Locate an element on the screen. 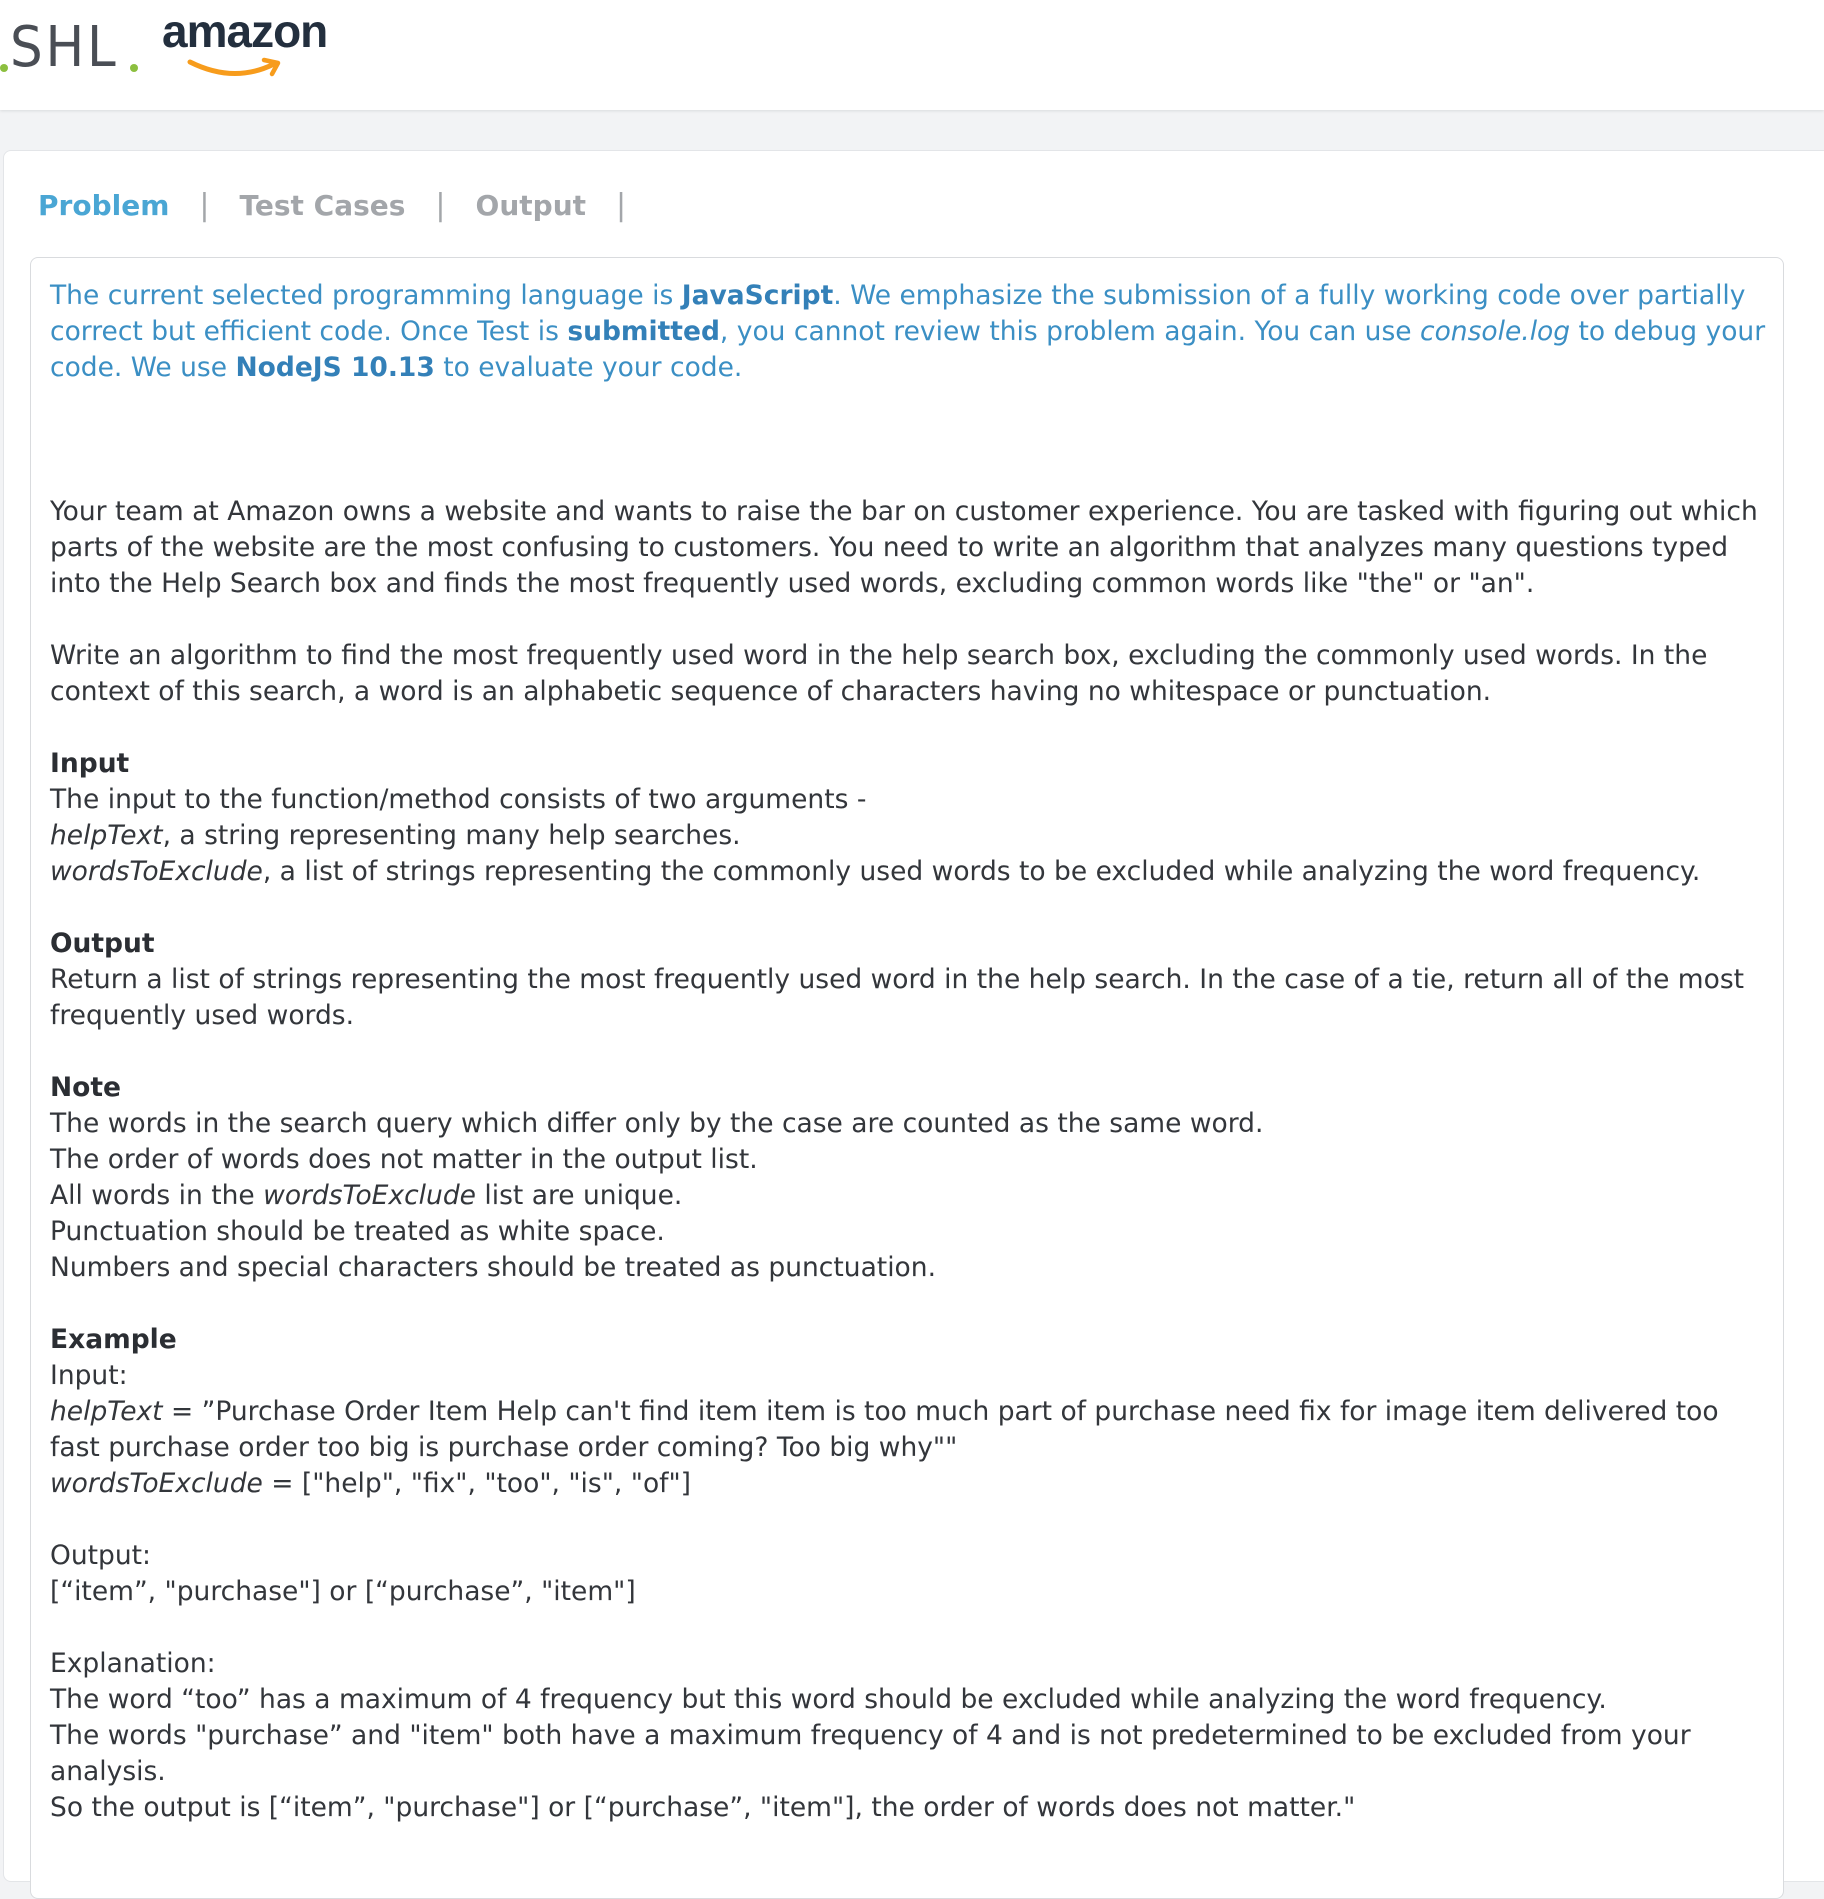 This screenshot has width=1824, height=1899. amazon-logo: amazon is located at coordinates (247, 43).